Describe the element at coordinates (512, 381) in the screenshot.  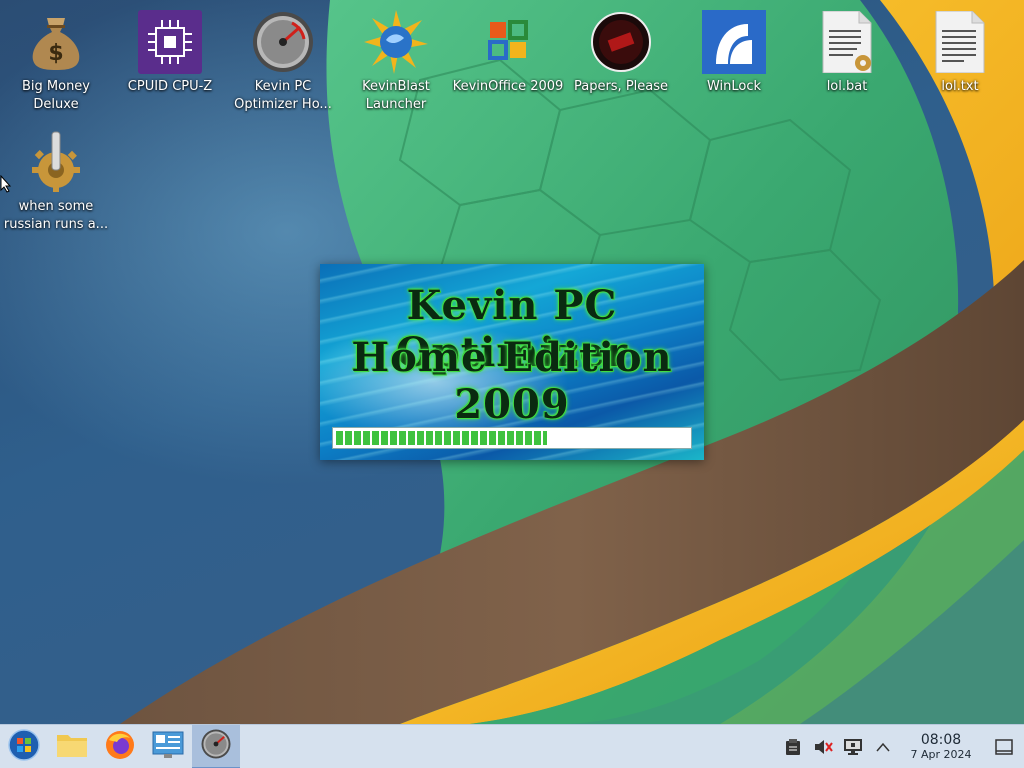
I see `splash-title-line2: Home Edition 2009` at that location.